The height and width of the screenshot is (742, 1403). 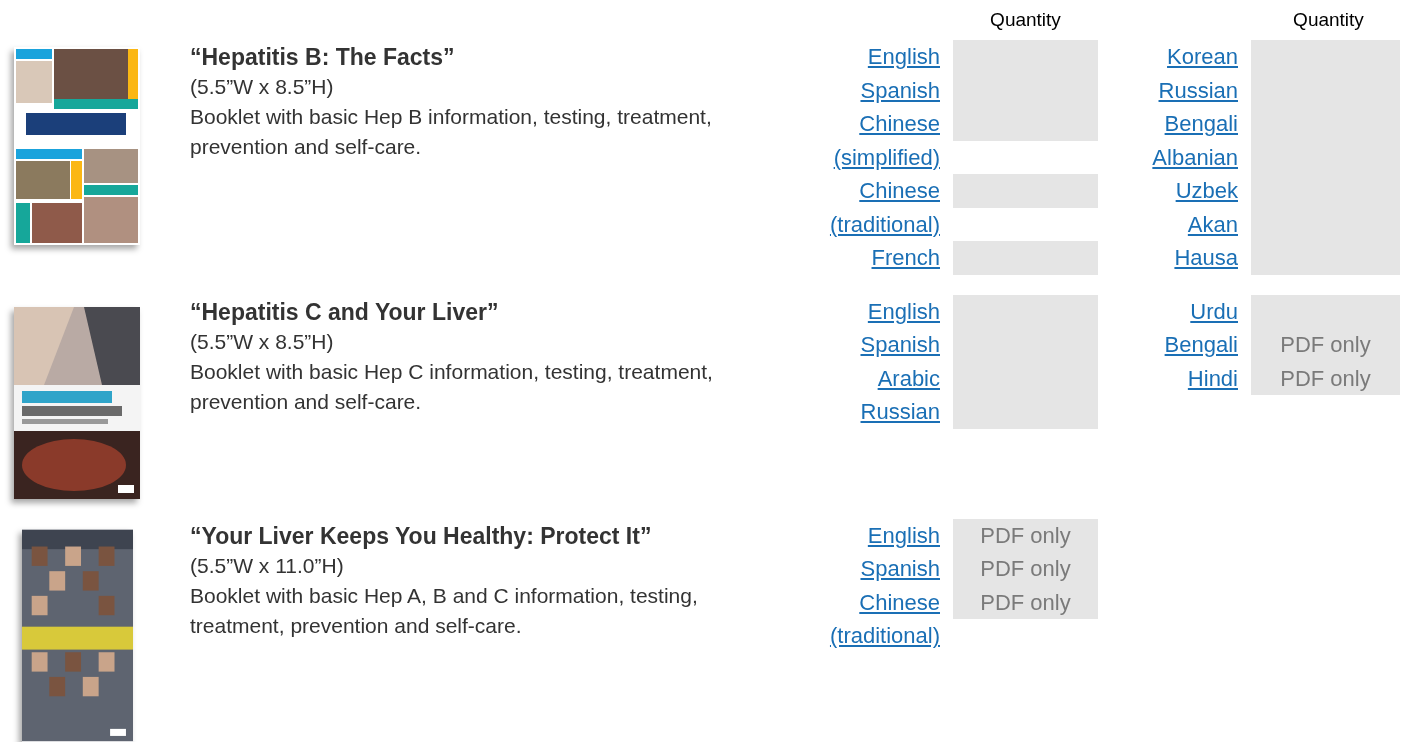 I want to click on language-link: Akan, so click(x=1168, y=224).